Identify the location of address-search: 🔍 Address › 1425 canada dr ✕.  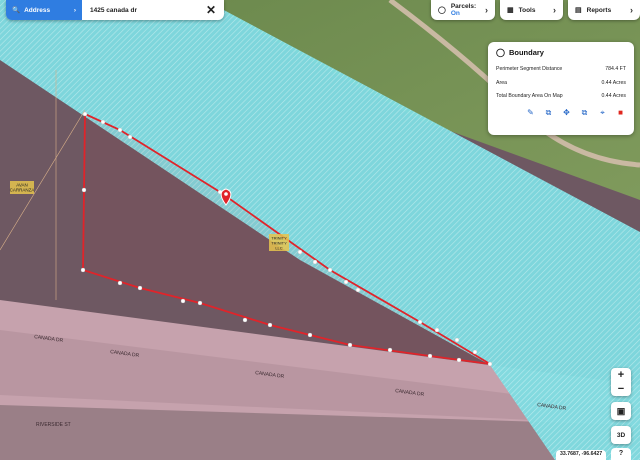
(115, 10).